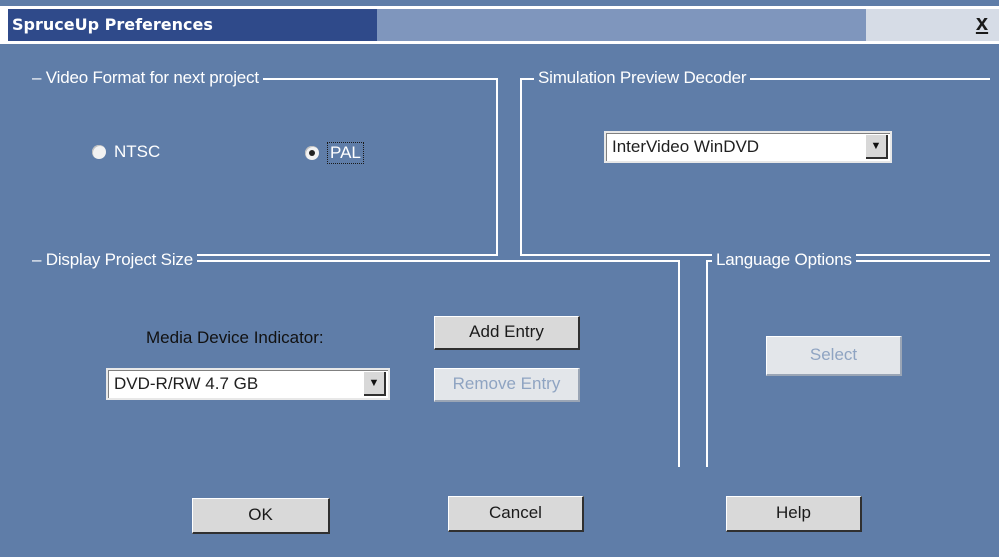 The height and width of the screenshot is (557, 999). Describe the element at coordinates (152, 77) in the screenshot. I see `video-format-title: Video Format for next project` at that location.